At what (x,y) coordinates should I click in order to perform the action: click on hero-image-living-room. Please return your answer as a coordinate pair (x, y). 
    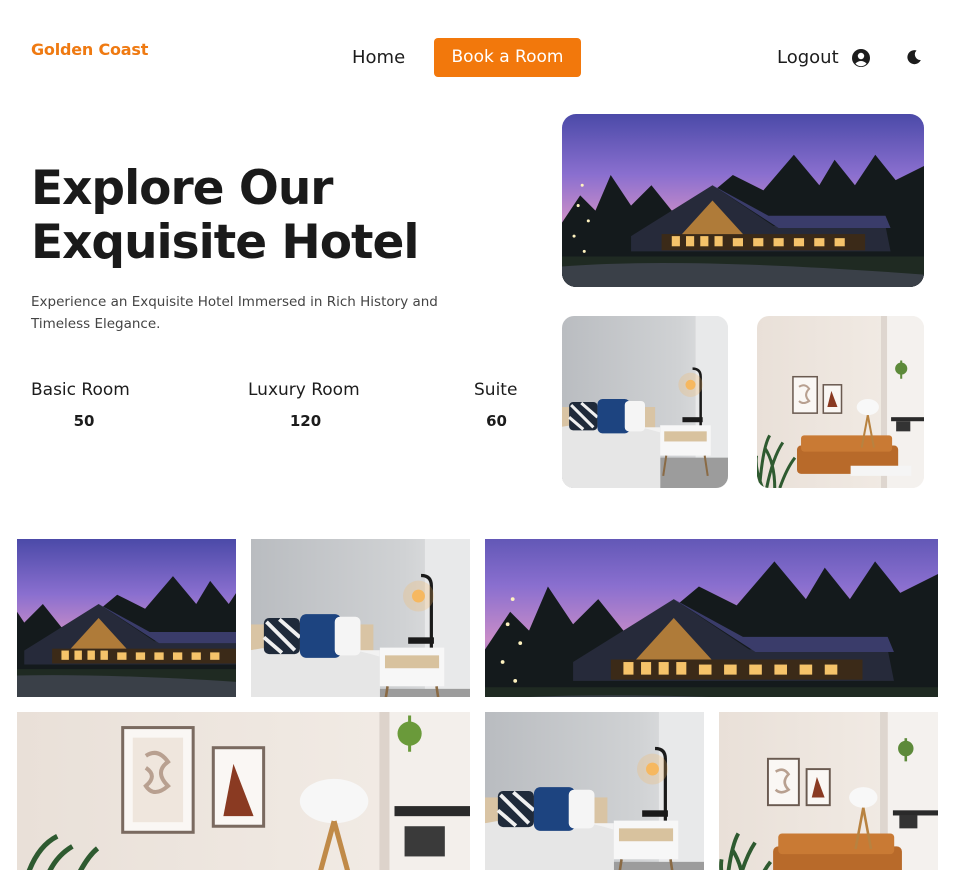
    Looking at the image, I should click on (840, 402).